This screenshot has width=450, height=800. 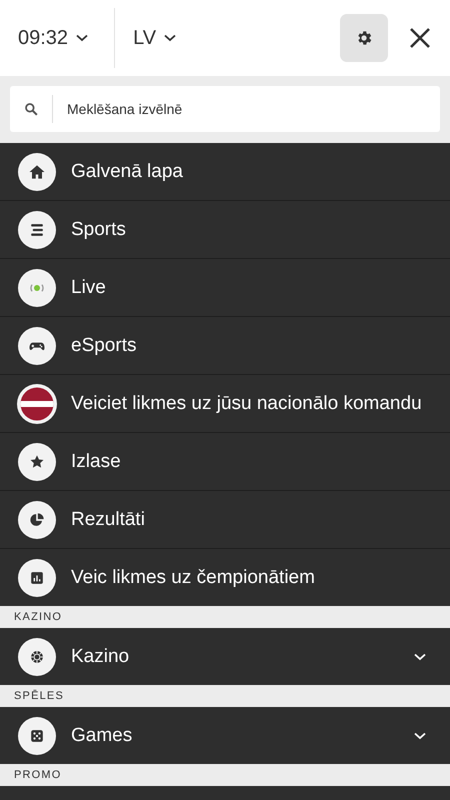 What do you see at coordinates (157, 38) in the screenshot?
I see `language-dropdown: LV` at bounding box center [157, 38].